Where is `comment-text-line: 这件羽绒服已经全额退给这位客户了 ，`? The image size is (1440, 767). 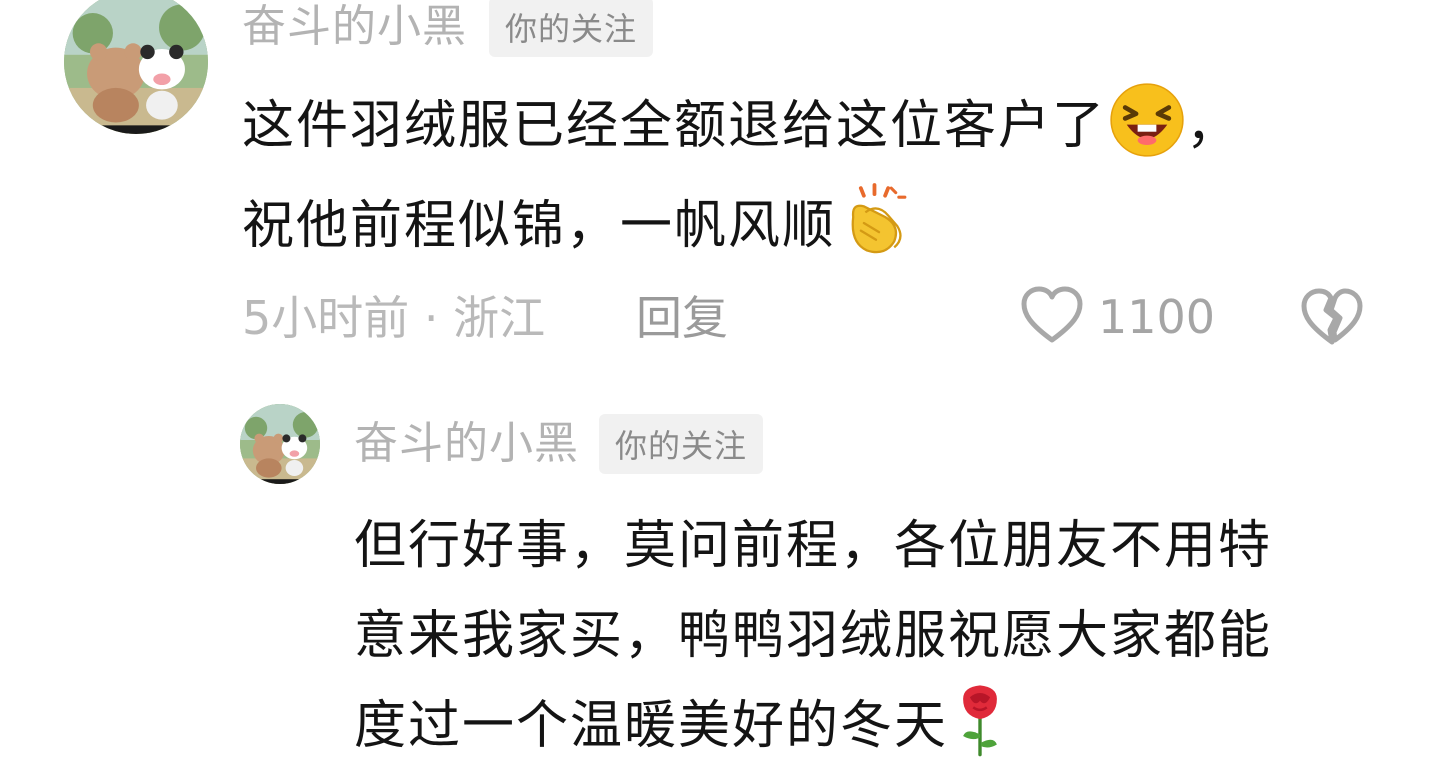 comment-text-line: 这件羽绒服已经全额退给这位客户了 ， is located at coordinates (741, 120).